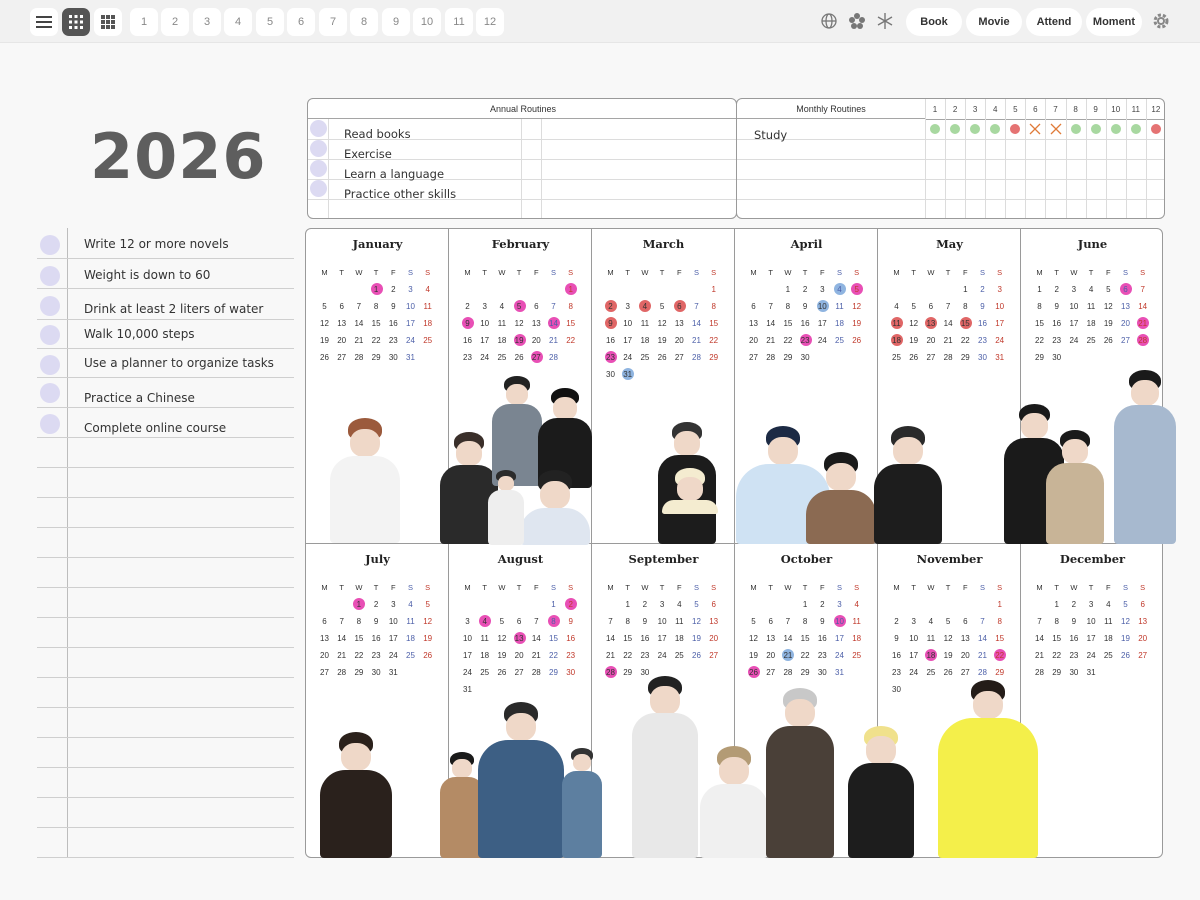  What do you see at coordinates (270, 22) in the screenshot?
I see `month-tab-5: 5` at bounding box center [270, 22].